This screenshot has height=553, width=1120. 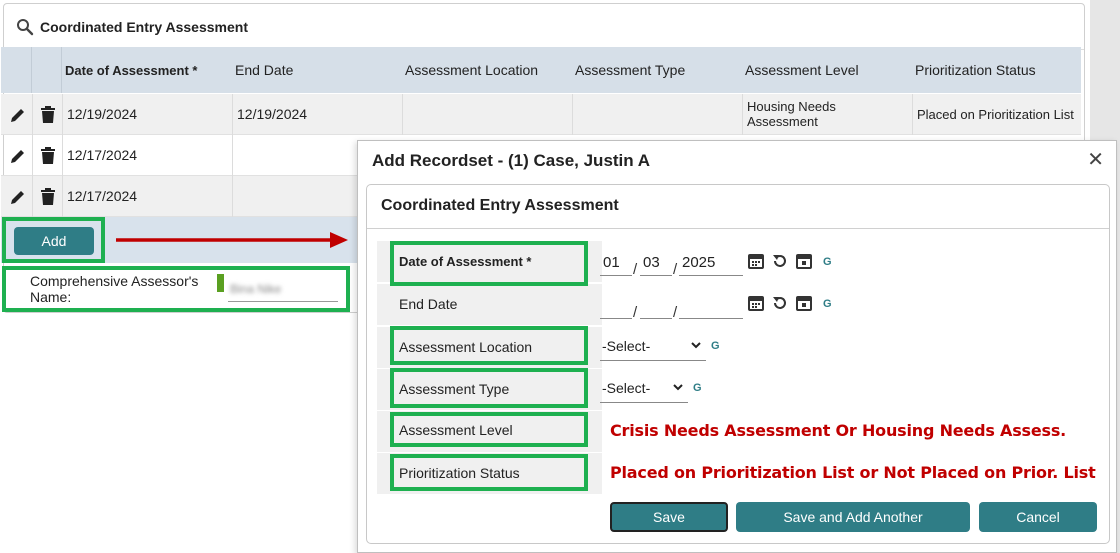 I want to click on section-divider, so click(x=738, y=228).